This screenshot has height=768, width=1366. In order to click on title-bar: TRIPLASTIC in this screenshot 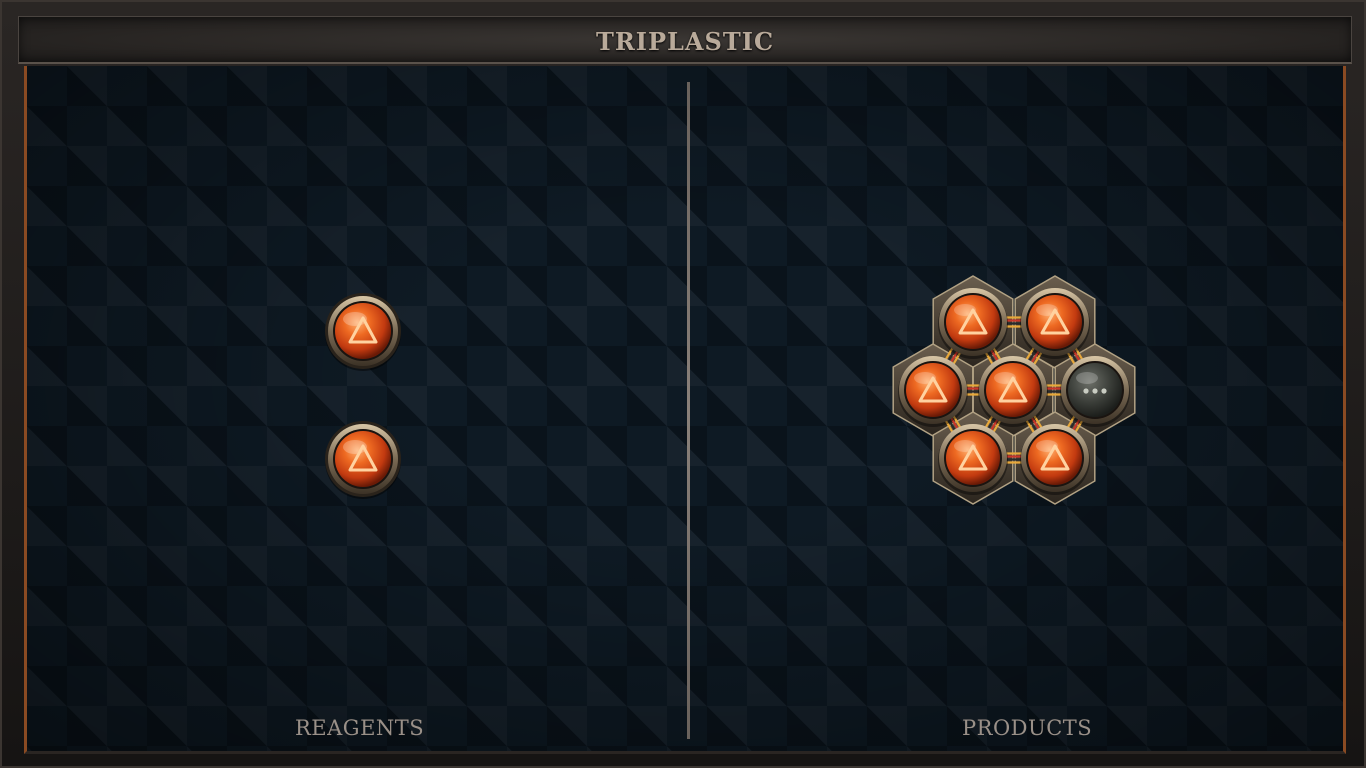, I will do `click(685, 40)`.